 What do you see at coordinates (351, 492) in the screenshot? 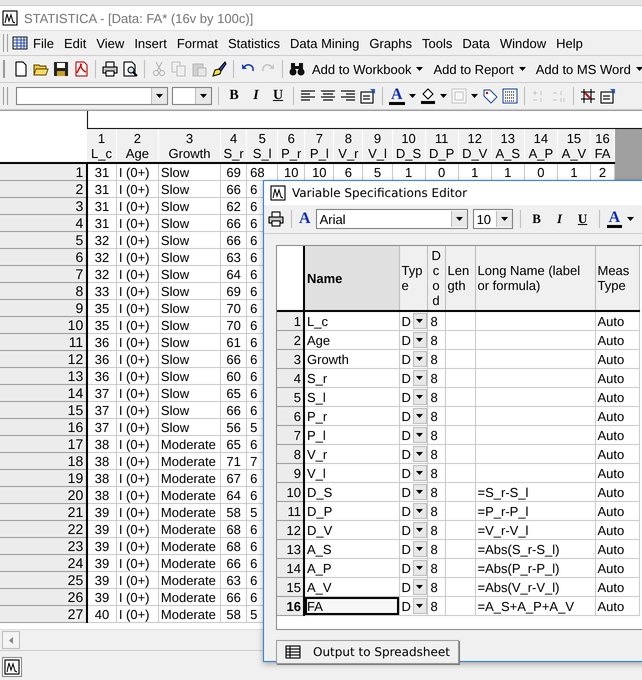
I see `table-cell: D_S` at bounding box center [351, 492].